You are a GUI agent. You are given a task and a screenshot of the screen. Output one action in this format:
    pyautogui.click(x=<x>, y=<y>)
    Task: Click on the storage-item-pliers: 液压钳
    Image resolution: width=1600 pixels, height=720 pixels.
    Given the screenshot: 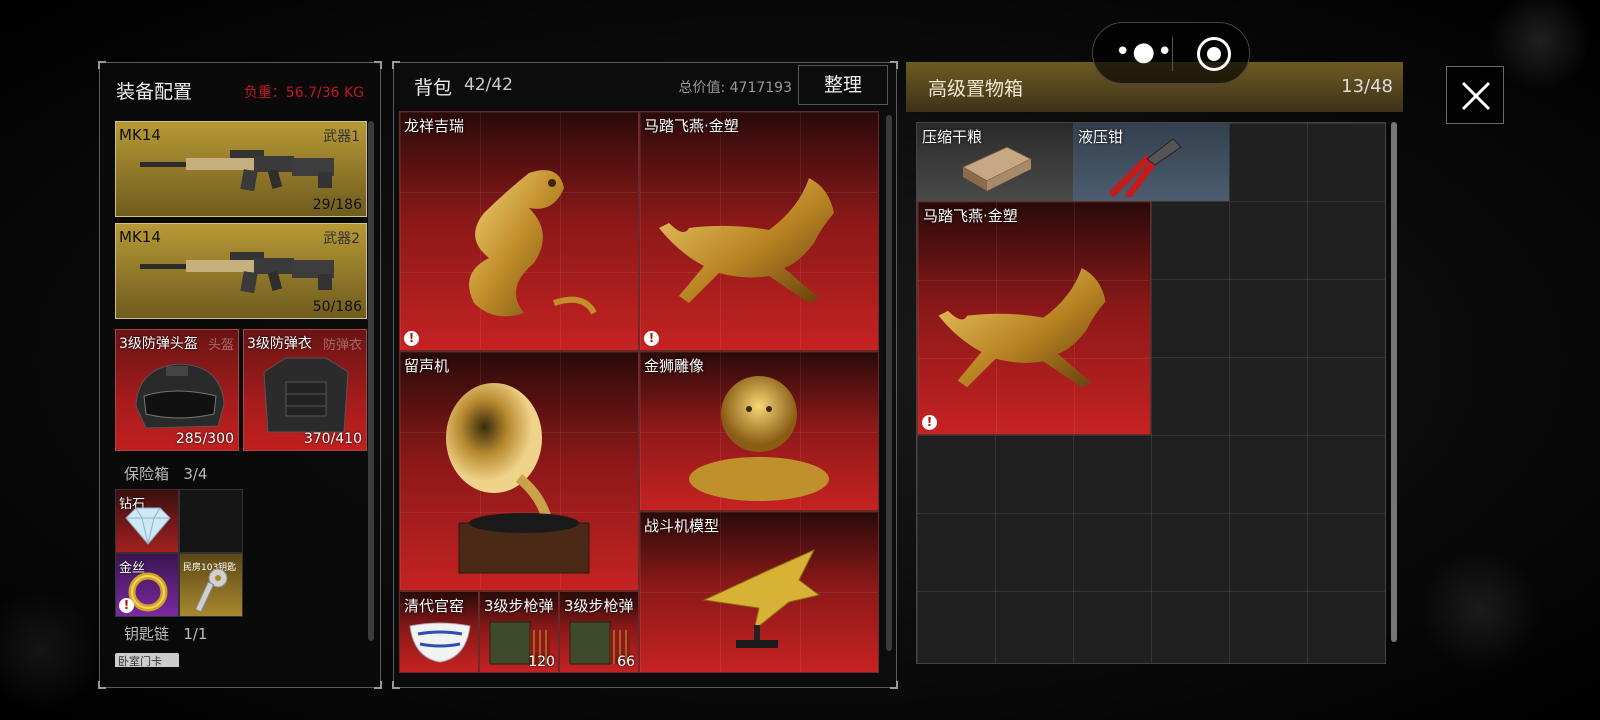 What is the action you would take?
    pyautogui.click(x=1151, y=162)
    